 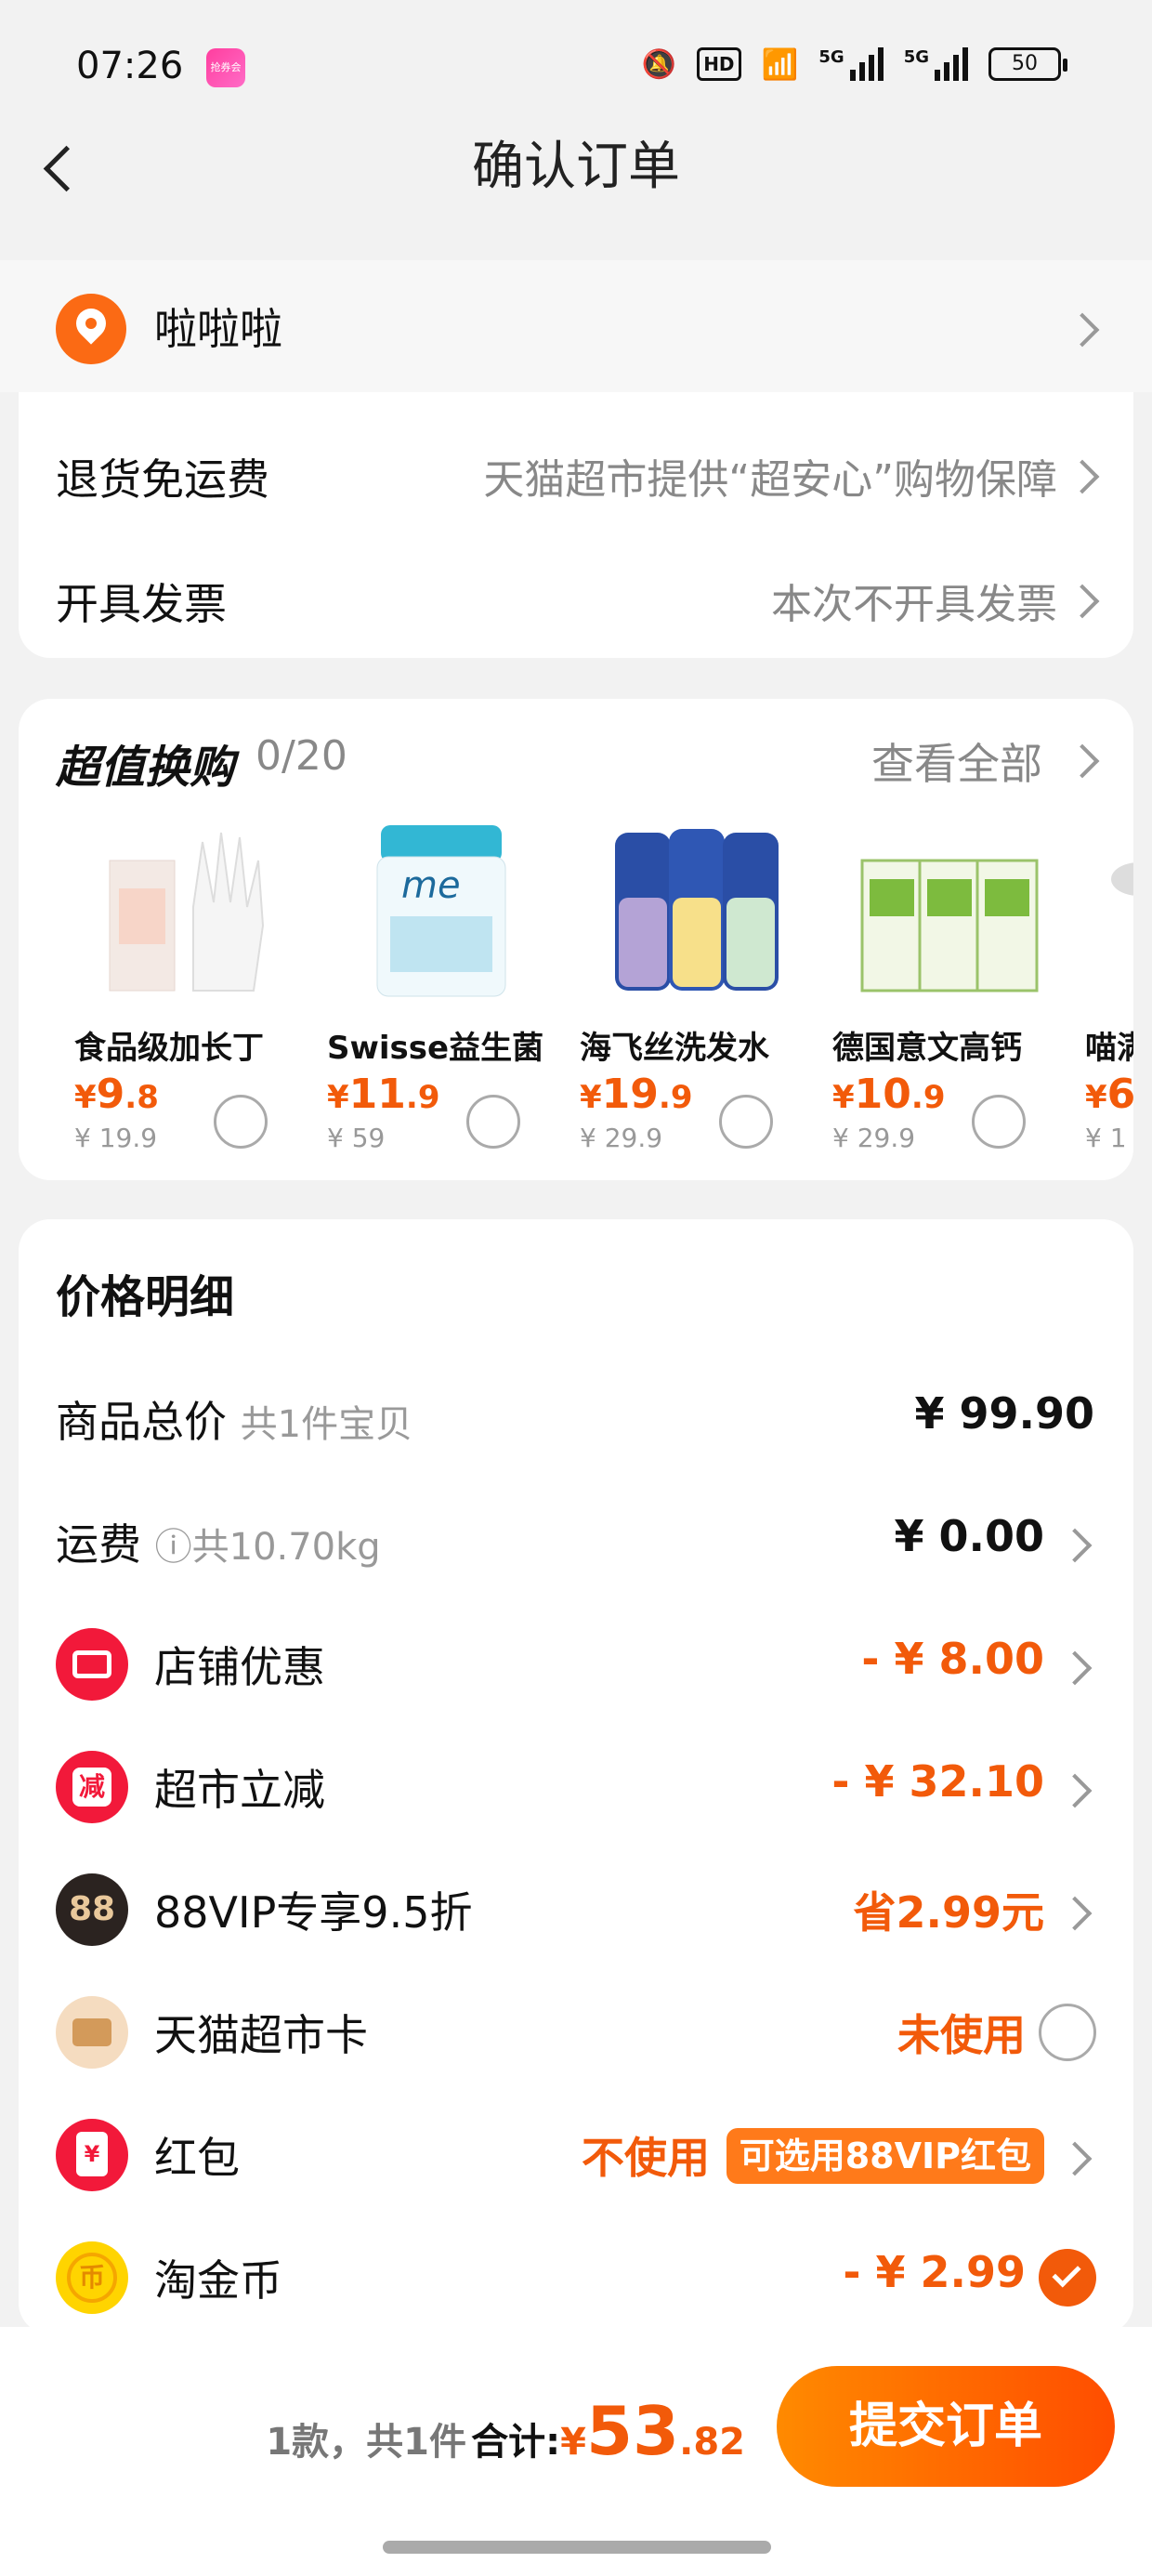 I want to click on goods-total-row: 商品总价 共1件宝贝 ¥ 99.90, so click(x=576, y=1421).